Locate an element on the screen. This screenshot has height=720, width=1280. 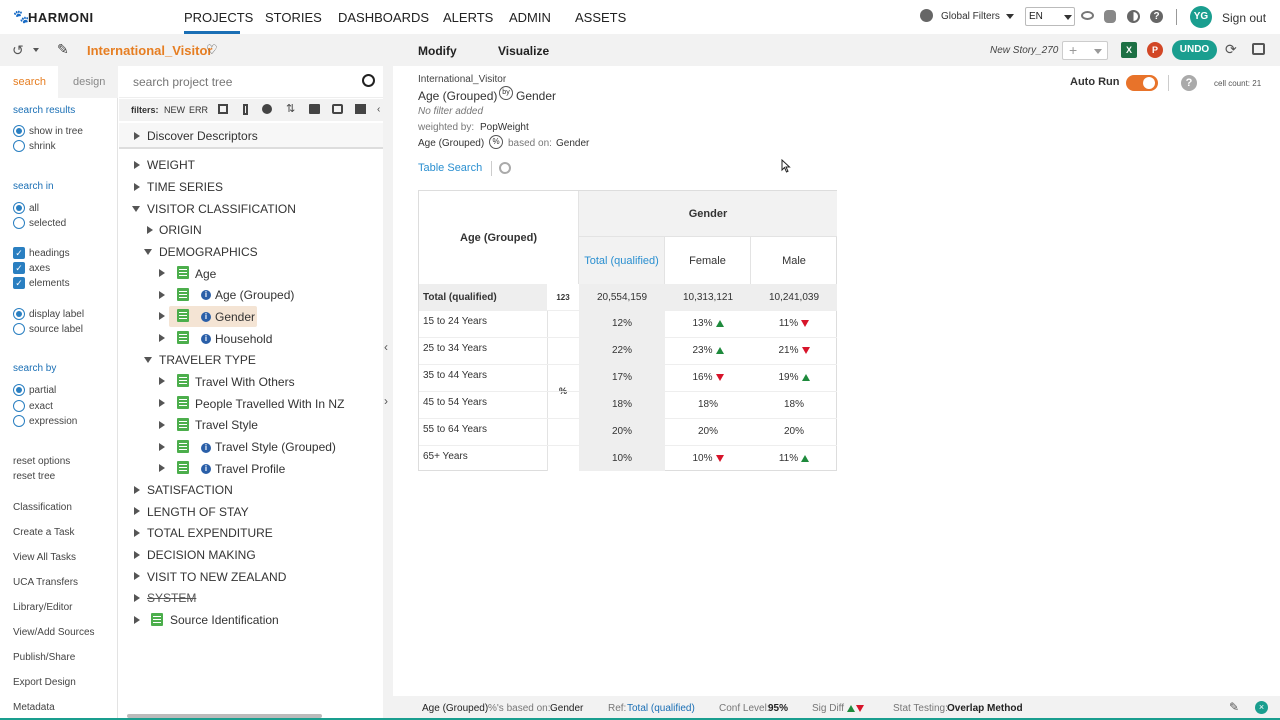
weight-var: PopWeight is located at coordinates (504, 127).